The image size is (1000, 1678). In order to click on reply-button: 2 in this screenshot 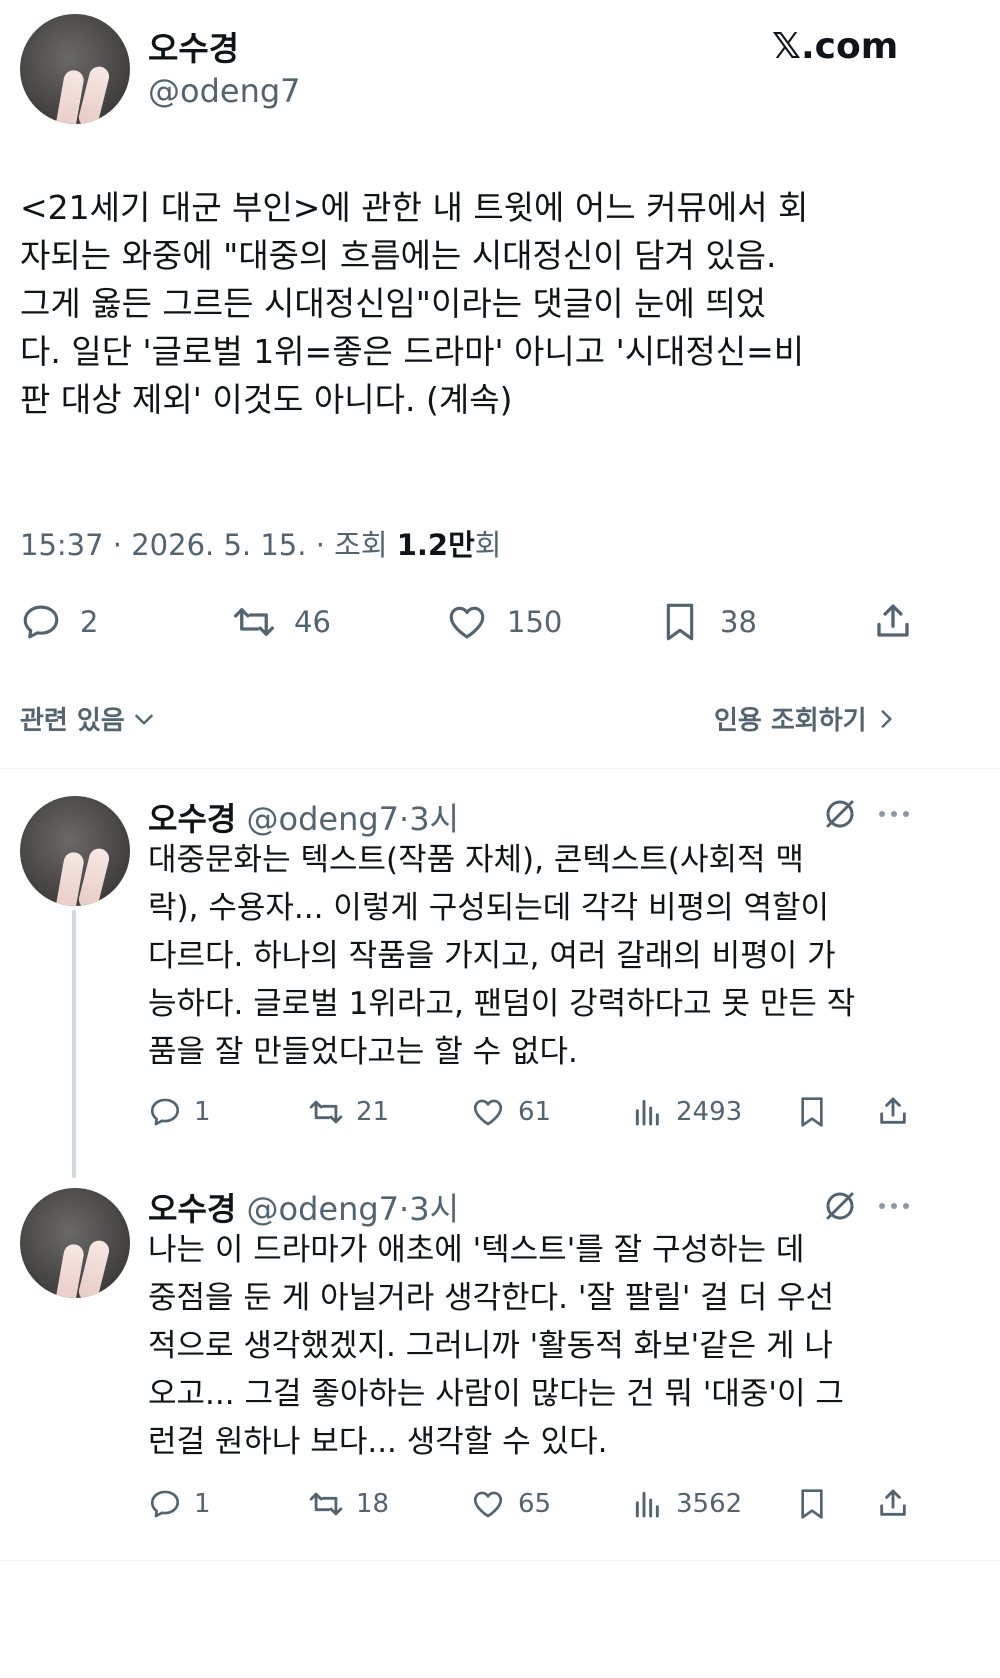, I will do `click(59, 622)`.